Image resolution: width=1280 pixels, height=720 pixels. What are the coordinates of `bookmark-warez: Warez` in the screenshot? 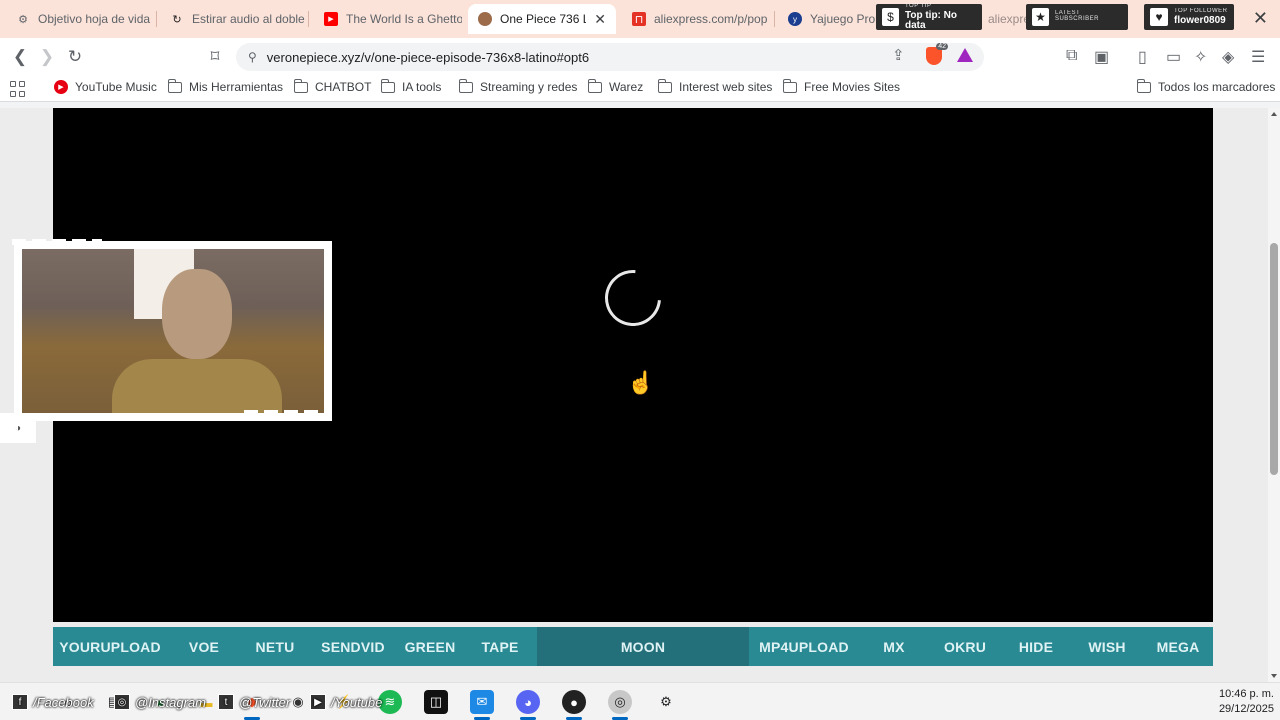 It's located at (615, 86).